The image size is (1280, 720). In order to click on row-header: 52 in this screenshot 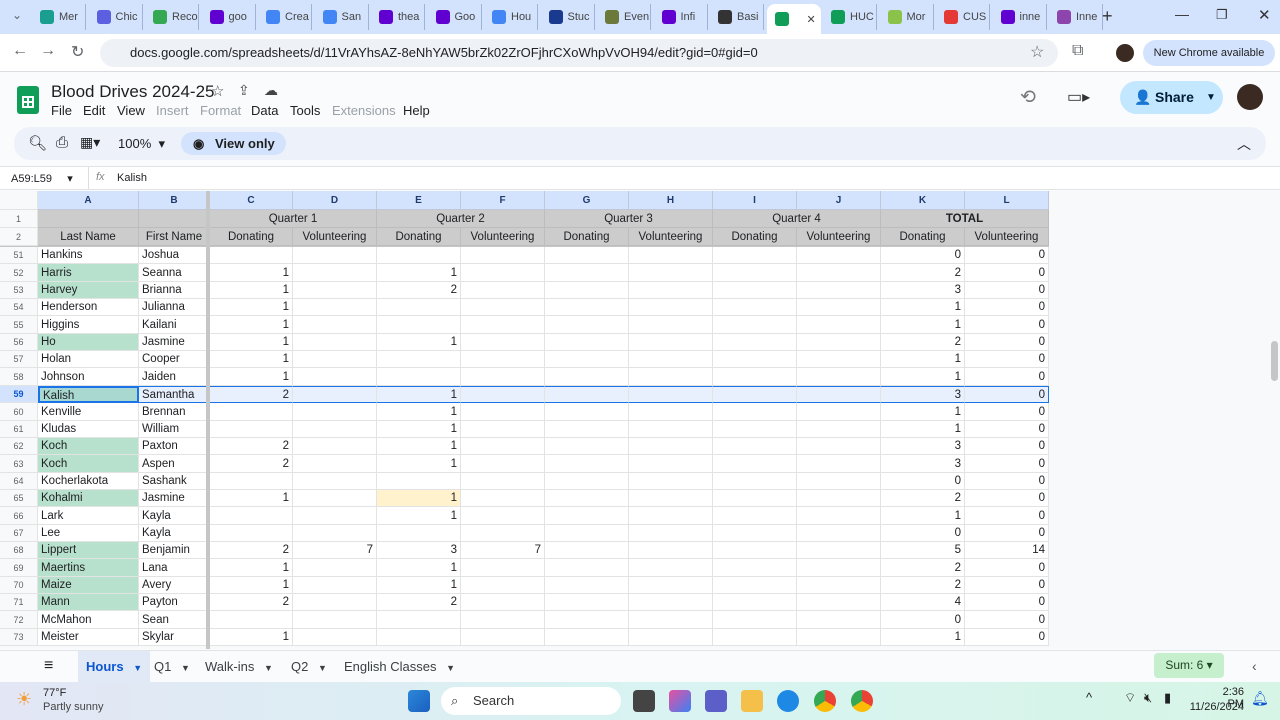, I will do `click(19, 273)`.